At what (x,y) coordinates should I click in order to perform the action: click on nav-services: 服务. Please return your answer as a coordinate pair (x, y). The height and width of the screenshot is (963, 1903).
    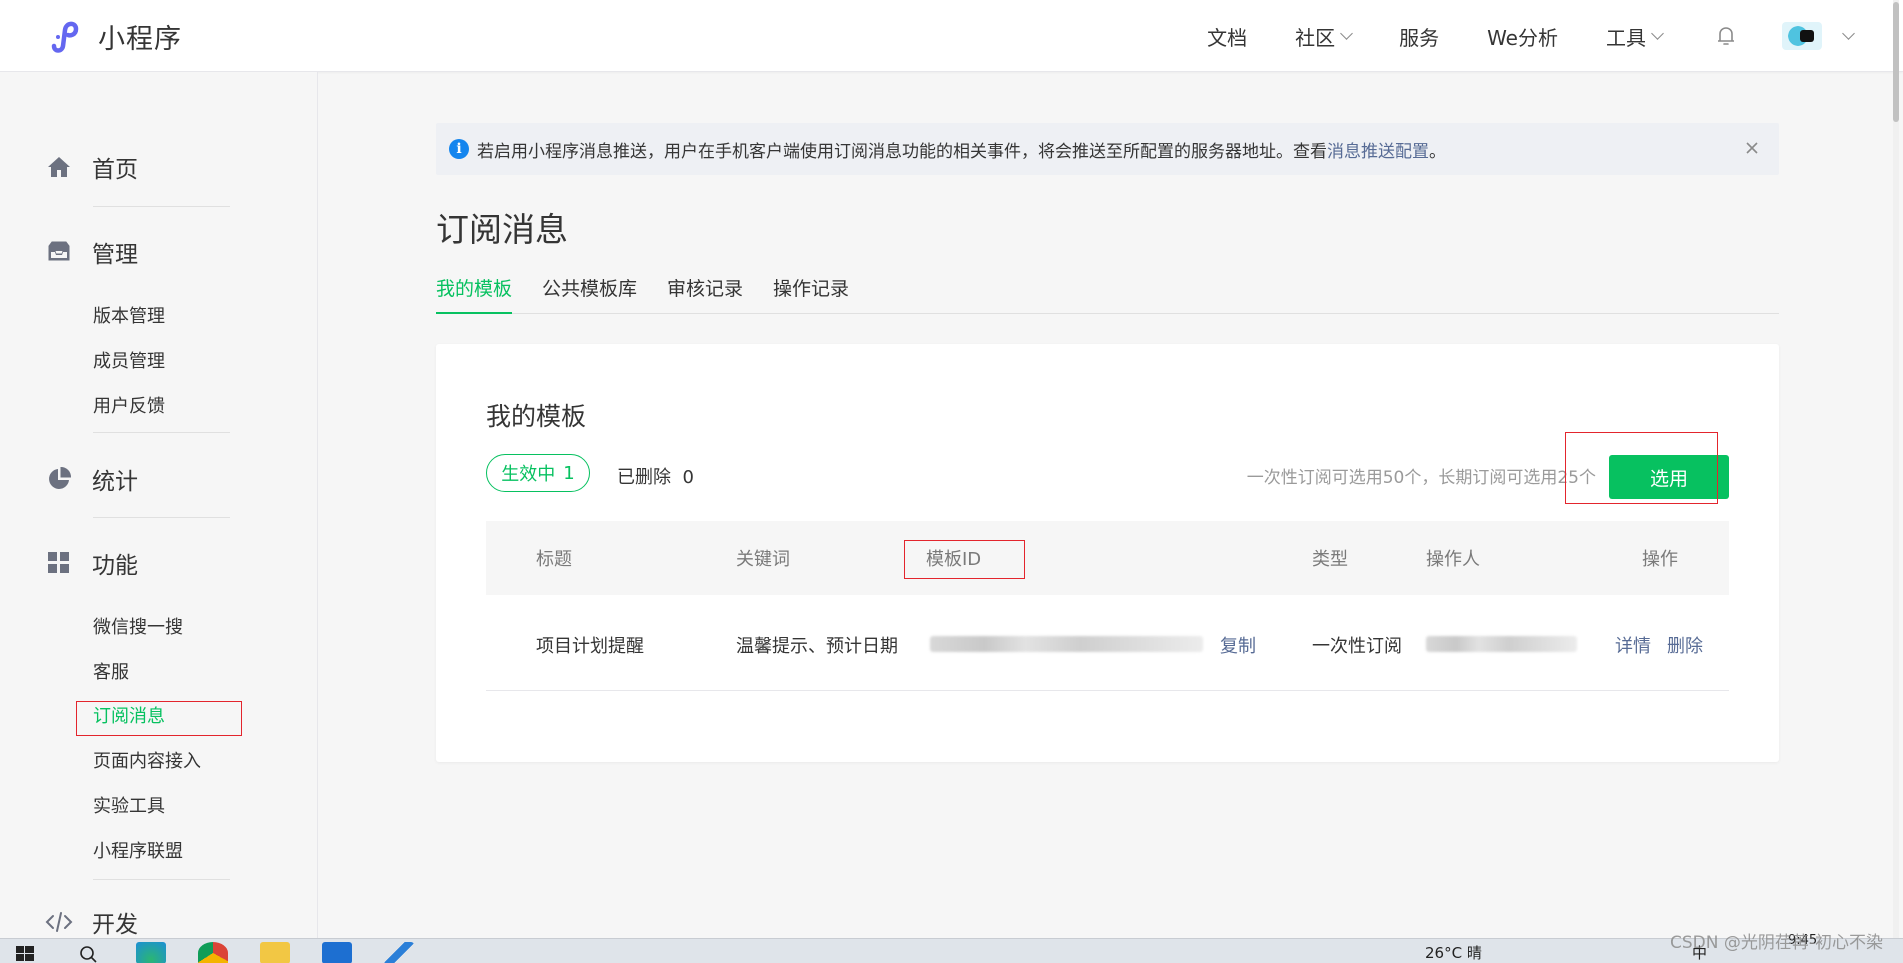
    Looking at the image, I should click on (1419, 36).